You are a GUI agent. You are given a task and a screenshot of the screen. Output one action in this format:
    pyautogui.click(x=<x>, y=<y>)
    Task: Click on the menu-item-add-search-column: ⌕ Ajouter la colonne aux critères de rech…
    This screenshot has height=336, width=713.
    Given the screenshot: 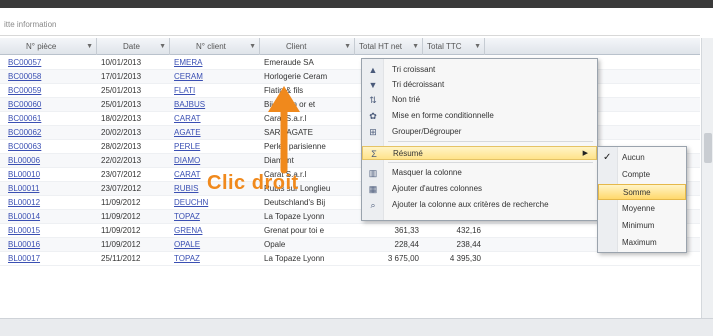 What is the action you would take?
    pyautogui.click(x=479, y=205)
    